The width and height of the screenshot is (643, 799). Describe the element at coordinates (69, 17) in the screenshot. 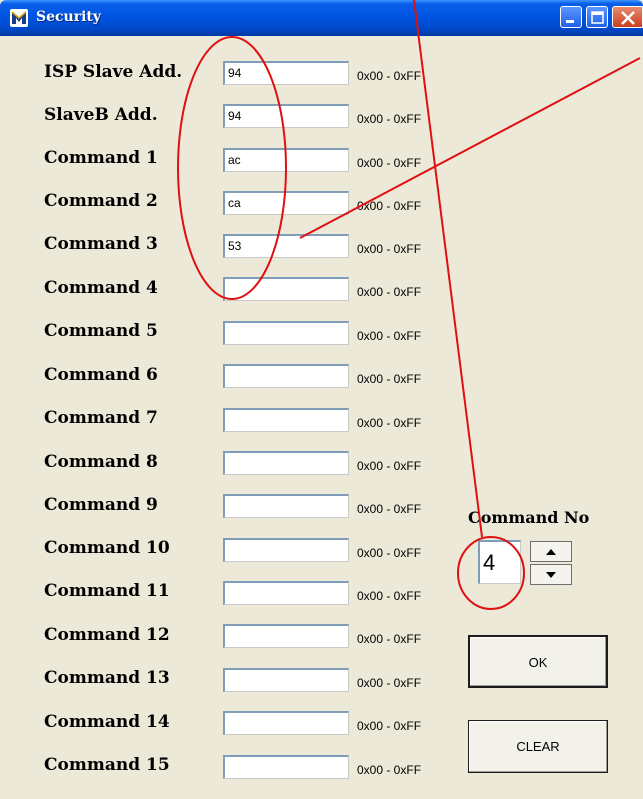

I see `window-title: Security` at that location.